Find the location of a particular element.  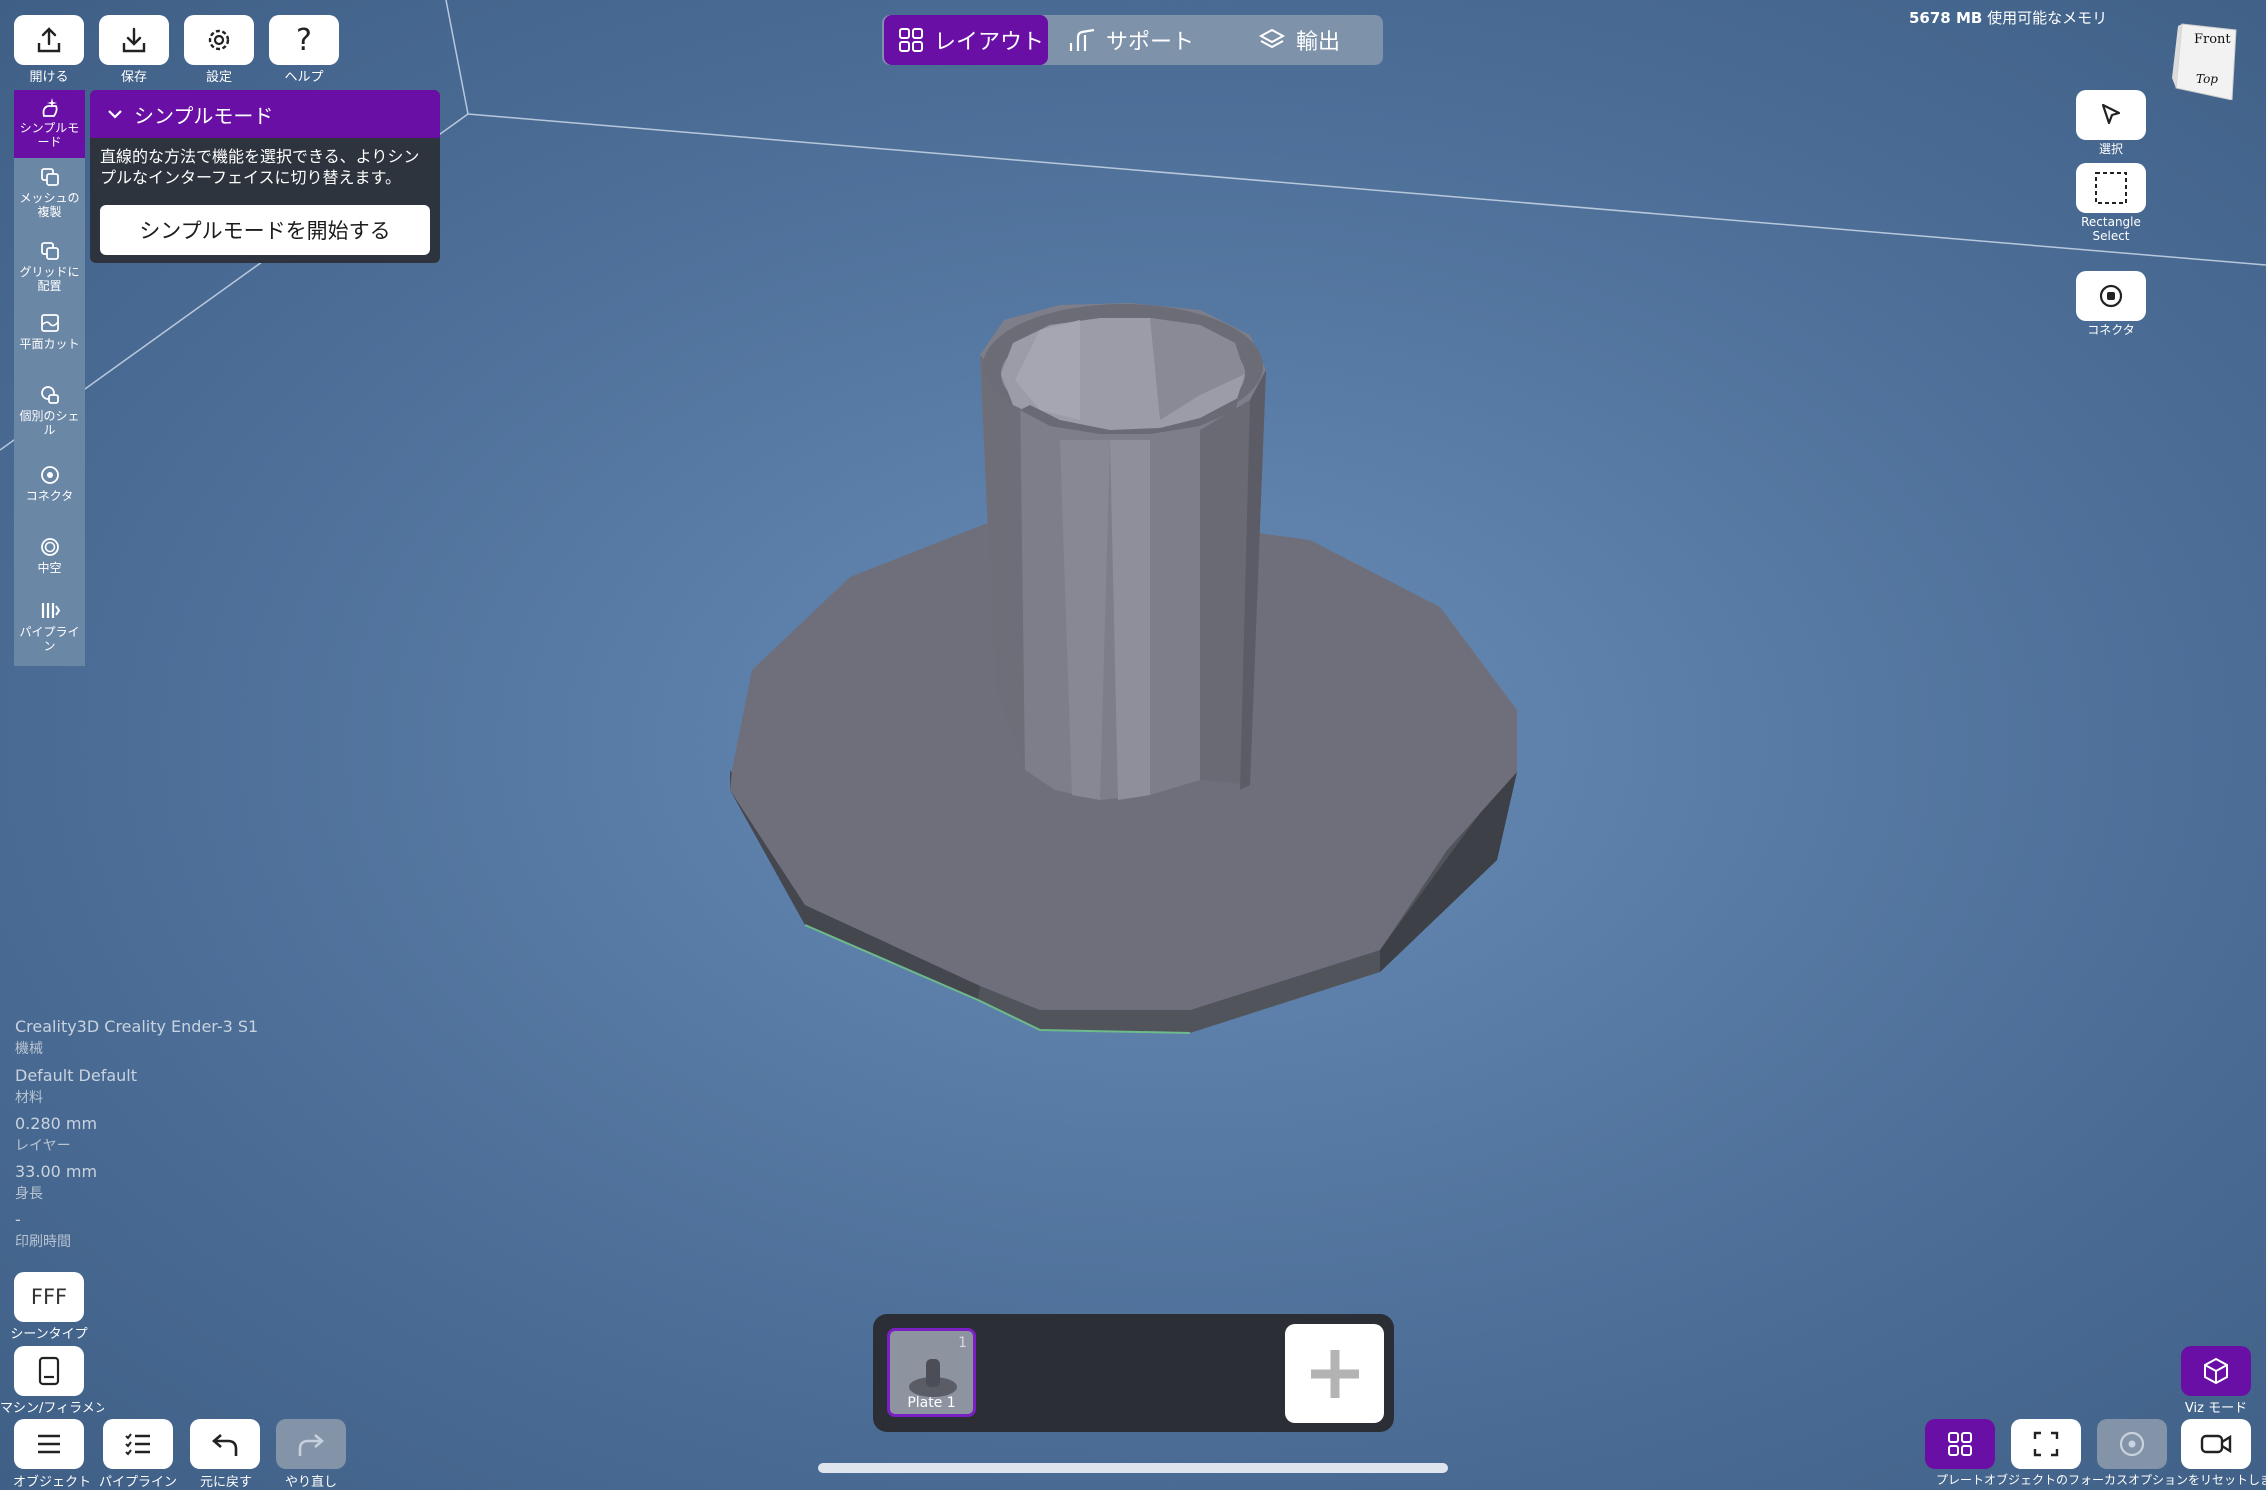

connector-tool-label: コネクタ is located at coordinates (2111, 330).